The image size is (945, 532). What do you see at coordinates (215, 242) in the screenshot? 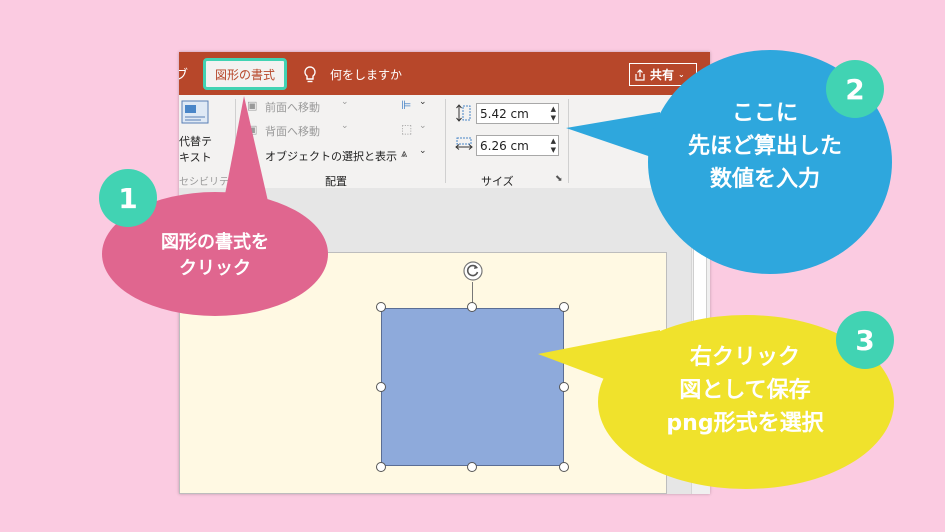
I see `callout-1-line-1: 図形の書式を` at bounding box center [215, 242].